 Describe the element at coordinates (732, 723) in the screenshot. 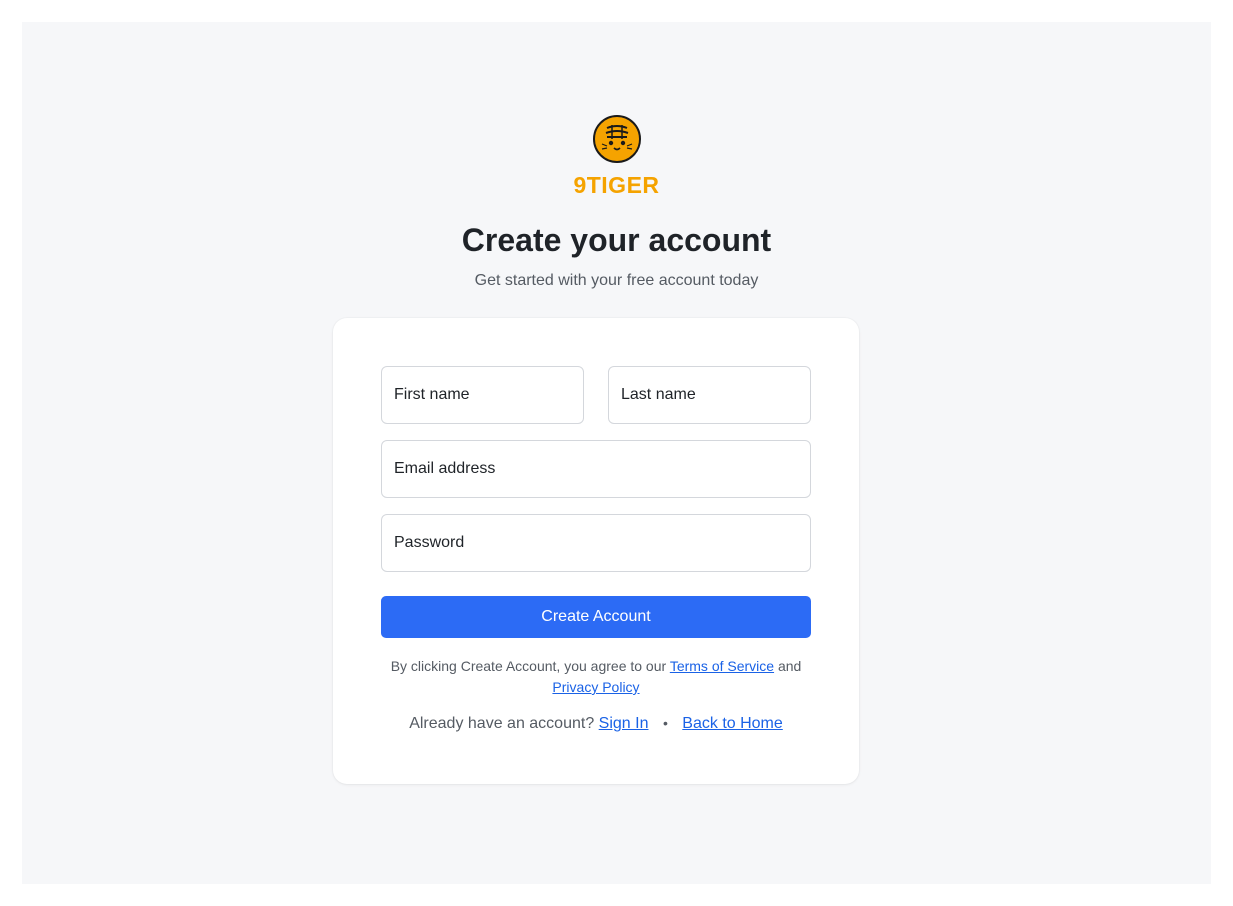

I see `back-to-home-link: Back to Home` at that location.